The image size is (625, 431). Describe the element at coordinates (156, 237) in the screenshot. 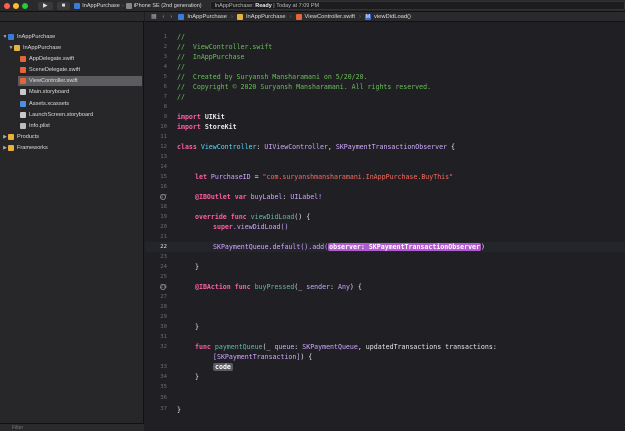

I see `line-number: 21` at that location.